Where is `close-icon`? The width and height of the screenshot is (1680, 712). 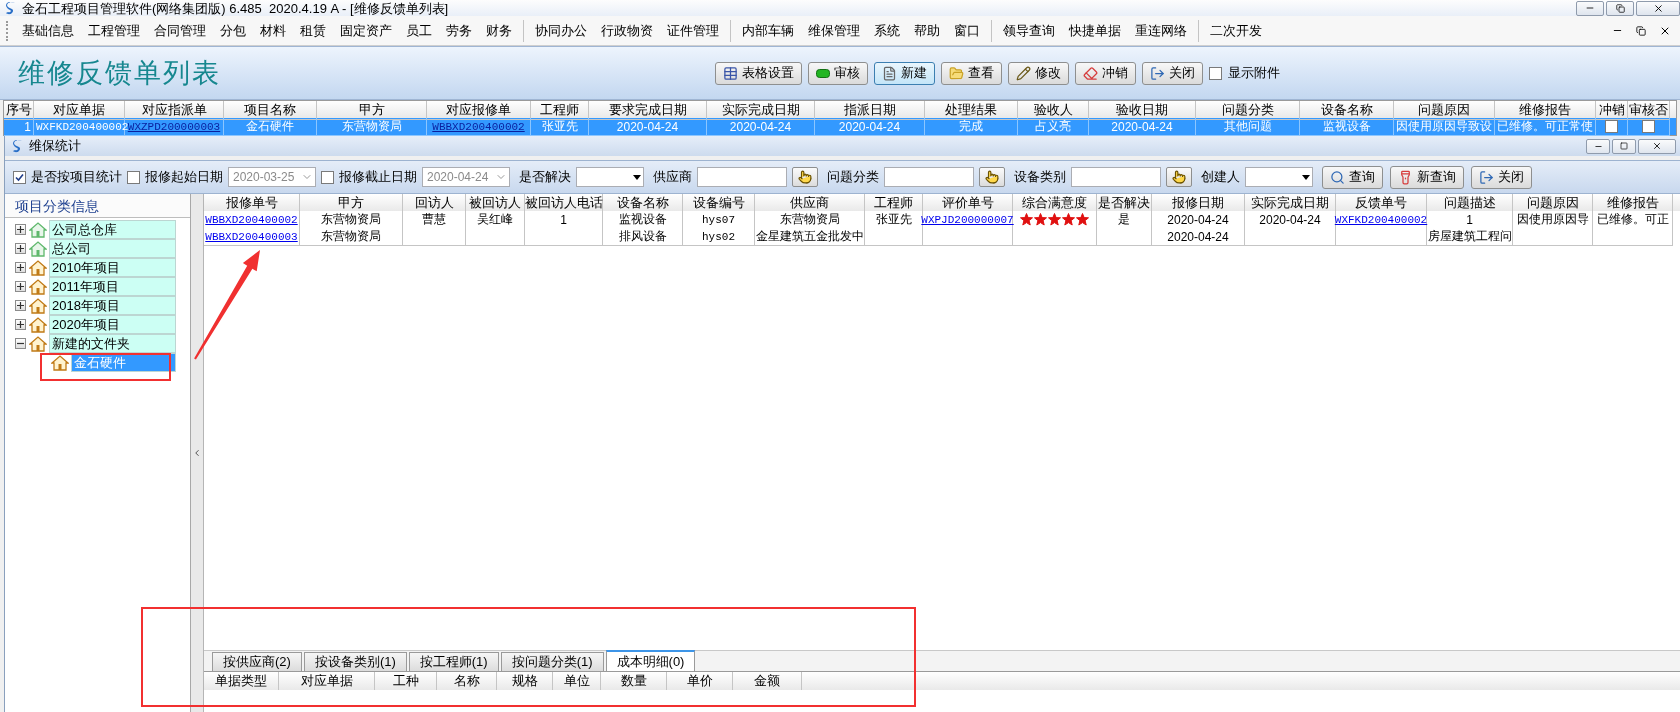 close-icon is located at coordinates (1657, 146).